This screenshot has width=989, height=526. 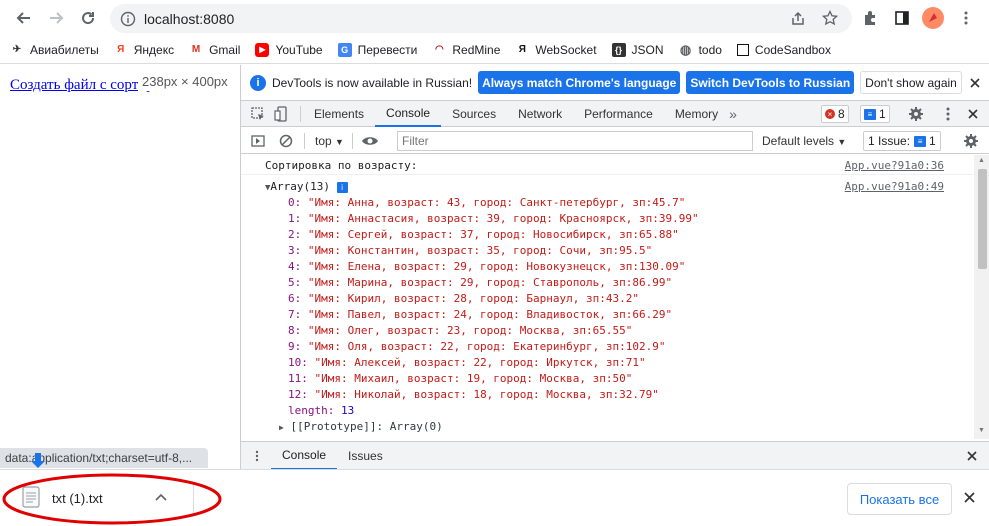 I want to click on switch-to-russian-button: Switch DevTools to Russian, so click(x=770, y=82).